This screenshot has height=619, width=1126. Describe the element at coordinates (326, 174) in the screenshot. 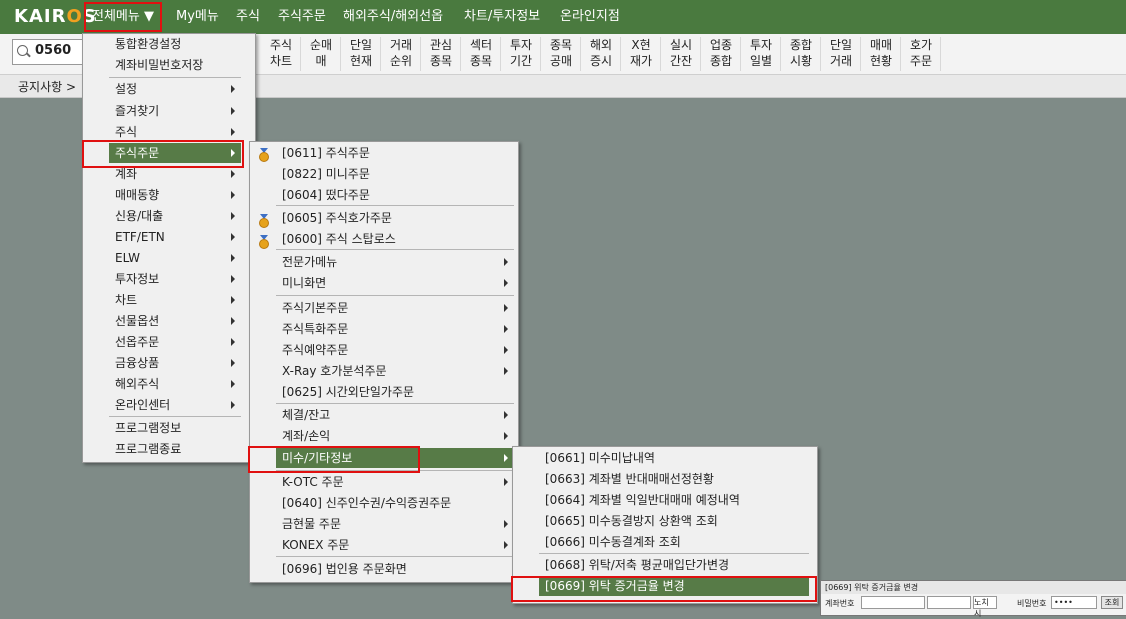

I see `m2-item-label: [0822] 미니주문` at that location.